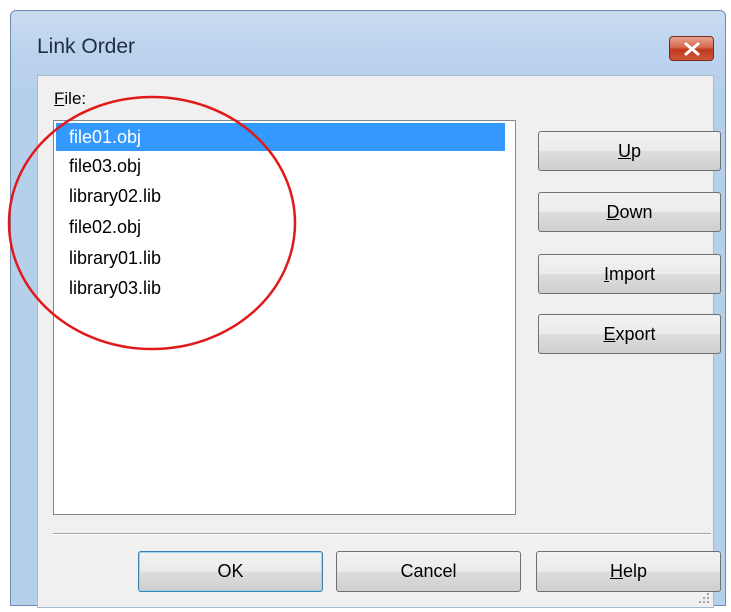 Image resolution: width=731 pixels, height=612 pixels. I want to click on title-bar: Link Order, so click(368, 43).